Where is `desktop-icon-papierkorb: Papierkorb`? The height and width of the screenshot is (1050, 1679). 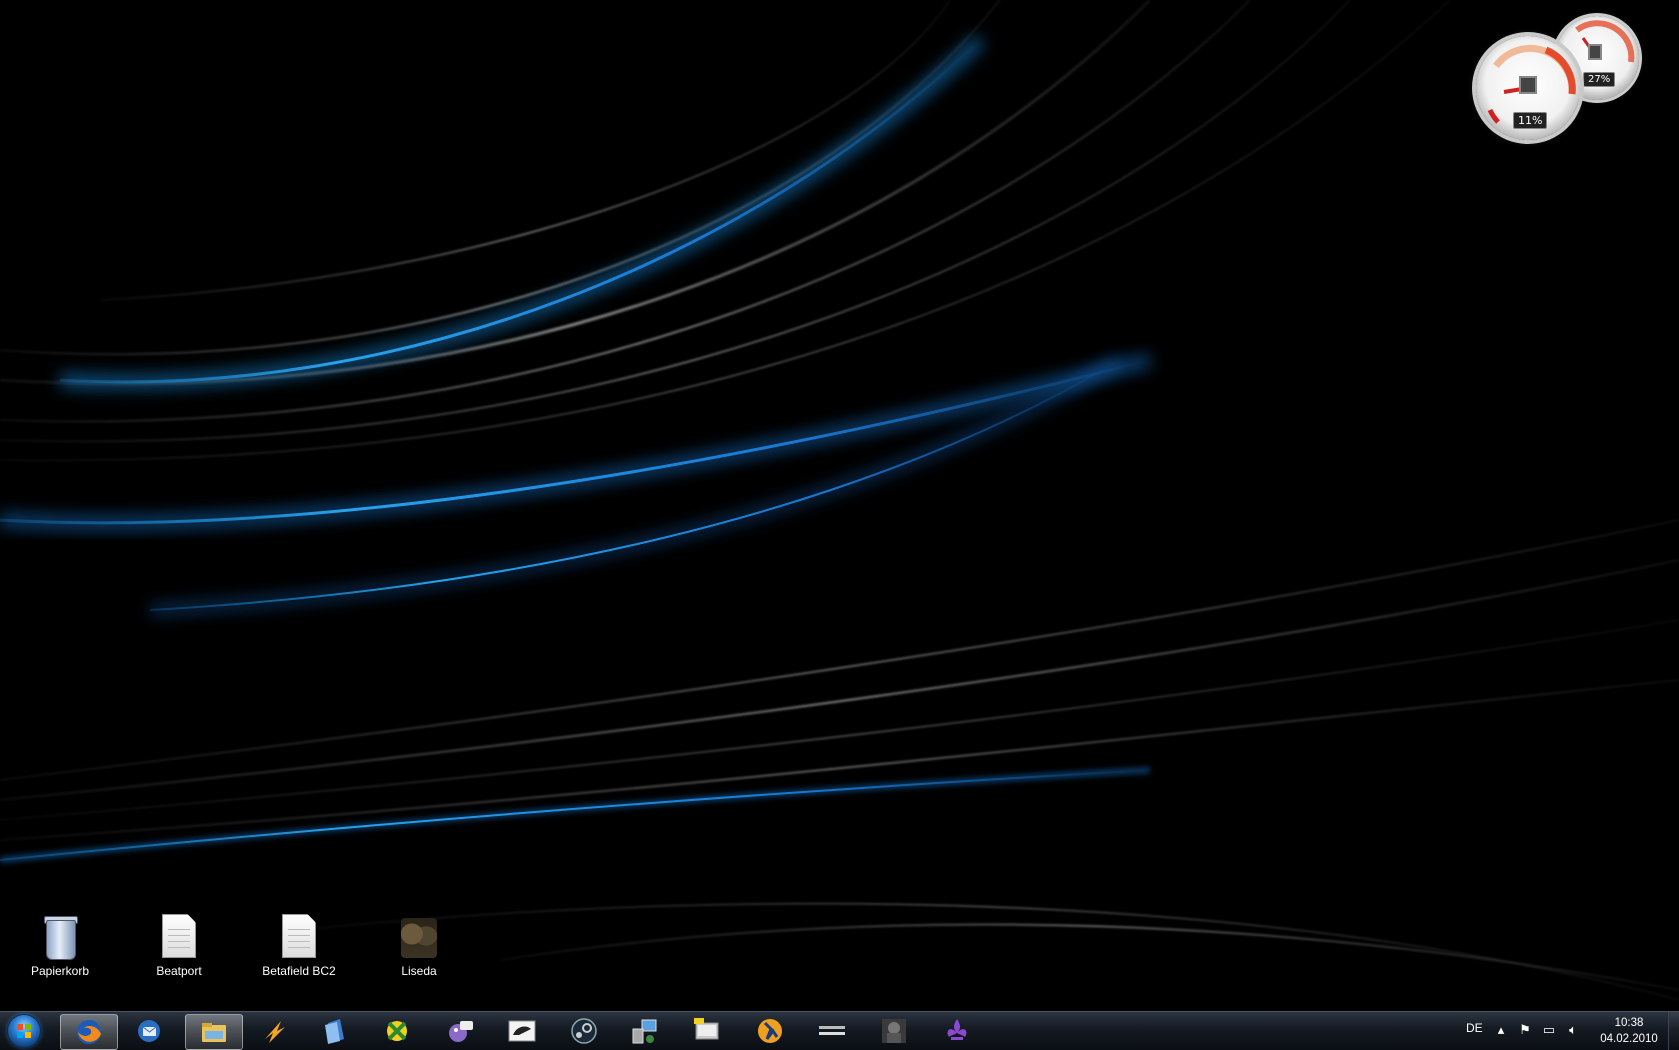
desktop-icon-papierkorb: Papierkorb is located at coordinates (60, 946).